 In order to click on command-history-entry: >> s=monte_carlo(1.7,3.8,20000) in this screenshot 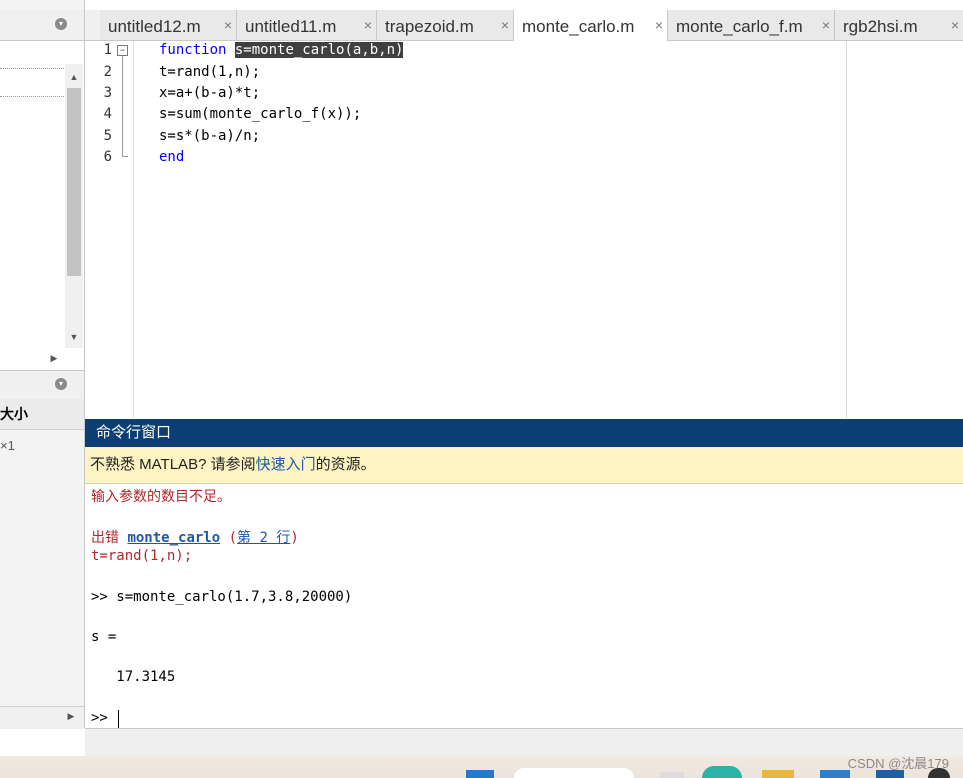, I will do `click(222, 597)`.